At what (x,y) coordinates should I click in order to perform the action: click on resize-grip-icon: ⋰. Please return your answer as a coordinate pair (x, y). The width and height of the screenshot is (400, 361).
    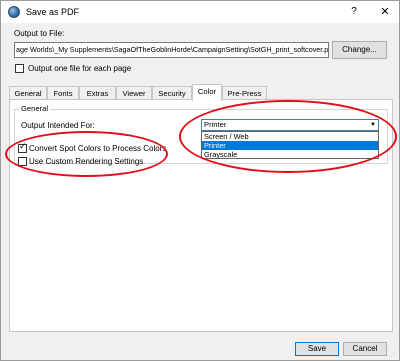
    Looking at the image, I should click on (394, 355).